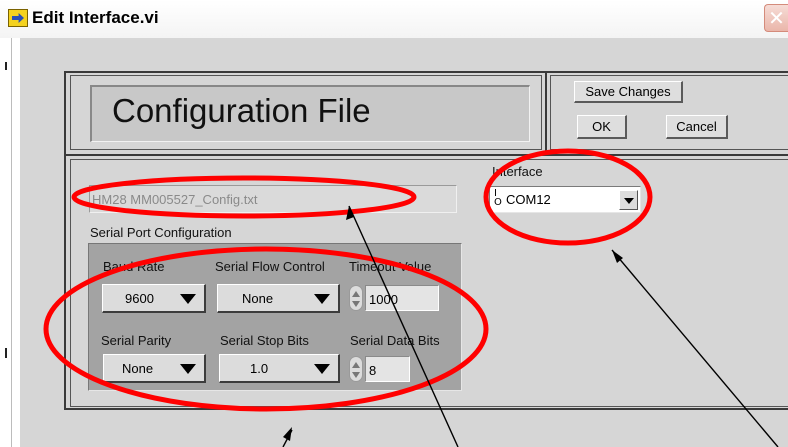 The height and width of the screenshot is (447, 788). Describe the element at coordinates (264, 340) in the screenshot. I see `stop-bits-label: Serial Stop Bits` at that location.